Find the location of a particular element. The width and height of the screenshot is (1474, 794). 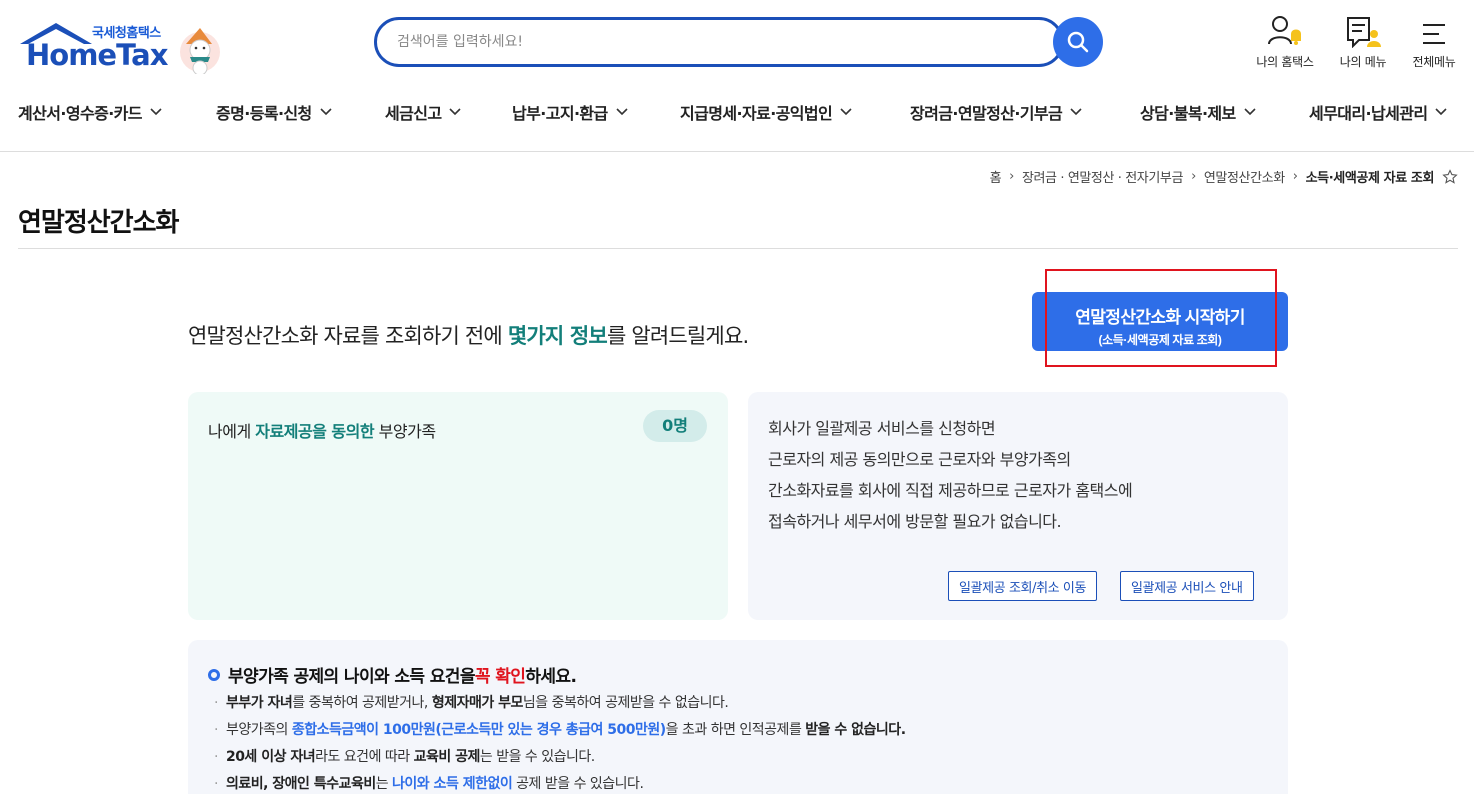

gnb-label: 납부·고지·환급 is located at coordinates (560, 113).